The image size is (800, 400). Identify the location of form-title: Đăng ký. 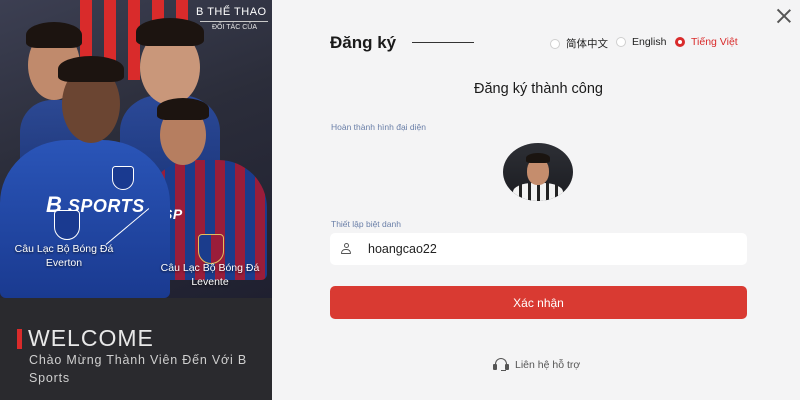
(363, 42).